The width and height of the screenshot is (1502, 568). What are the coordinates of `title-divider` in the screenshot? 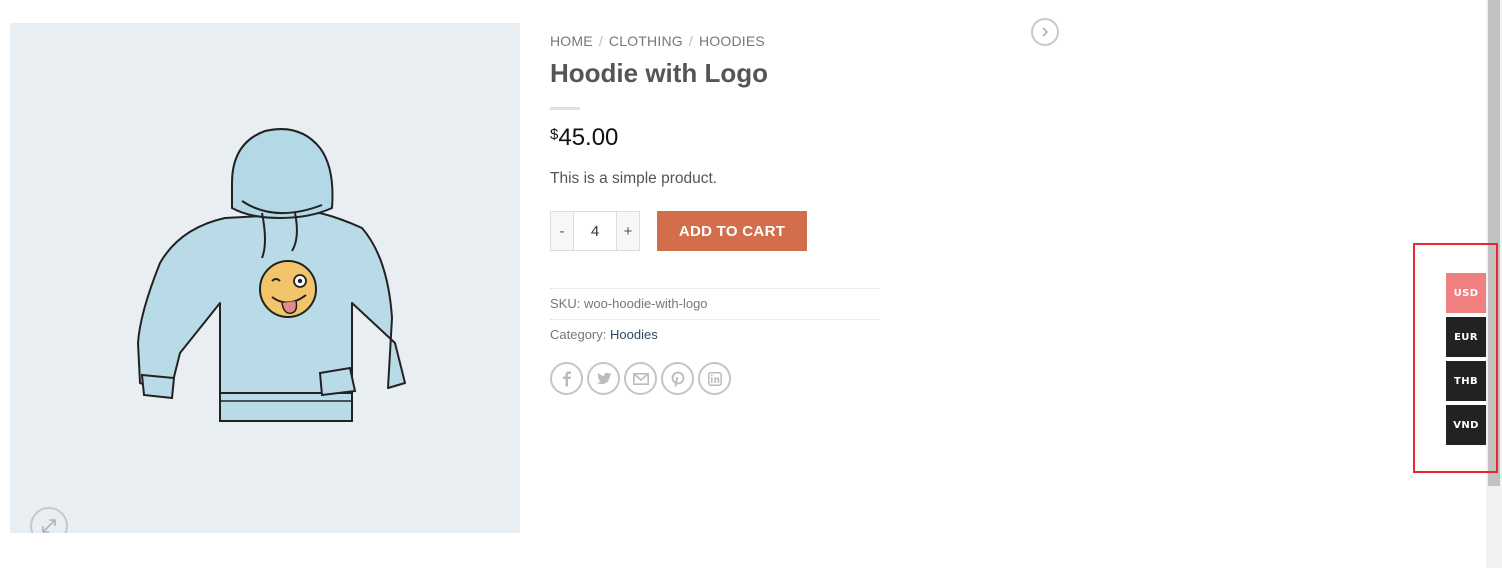 It's located at (565, 108).